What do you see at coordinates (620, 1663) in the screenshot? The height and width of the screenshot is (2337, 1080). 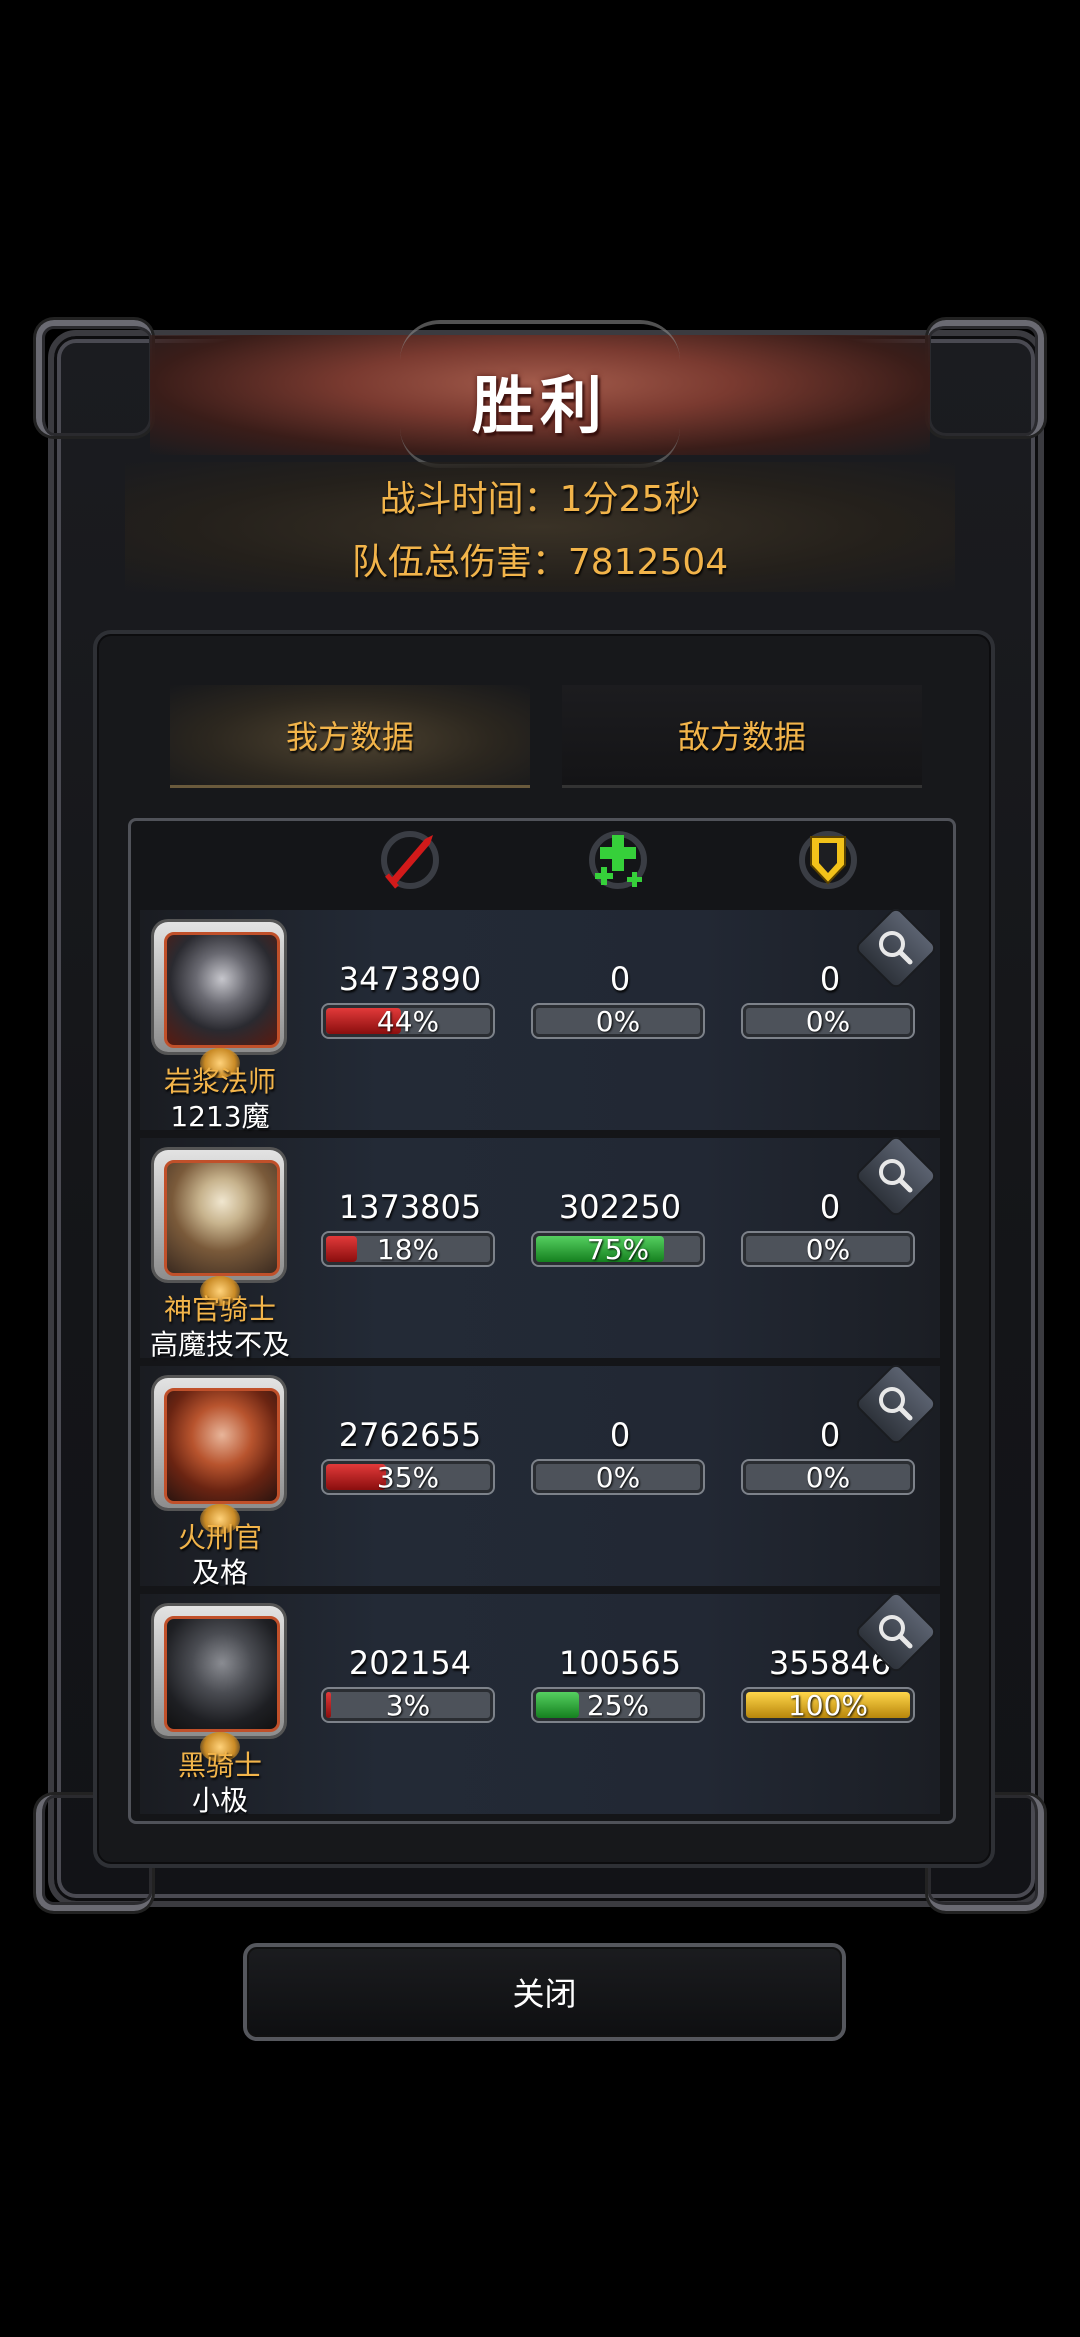 I see `heal-value: 100565` at bounding box center [620, 1663].